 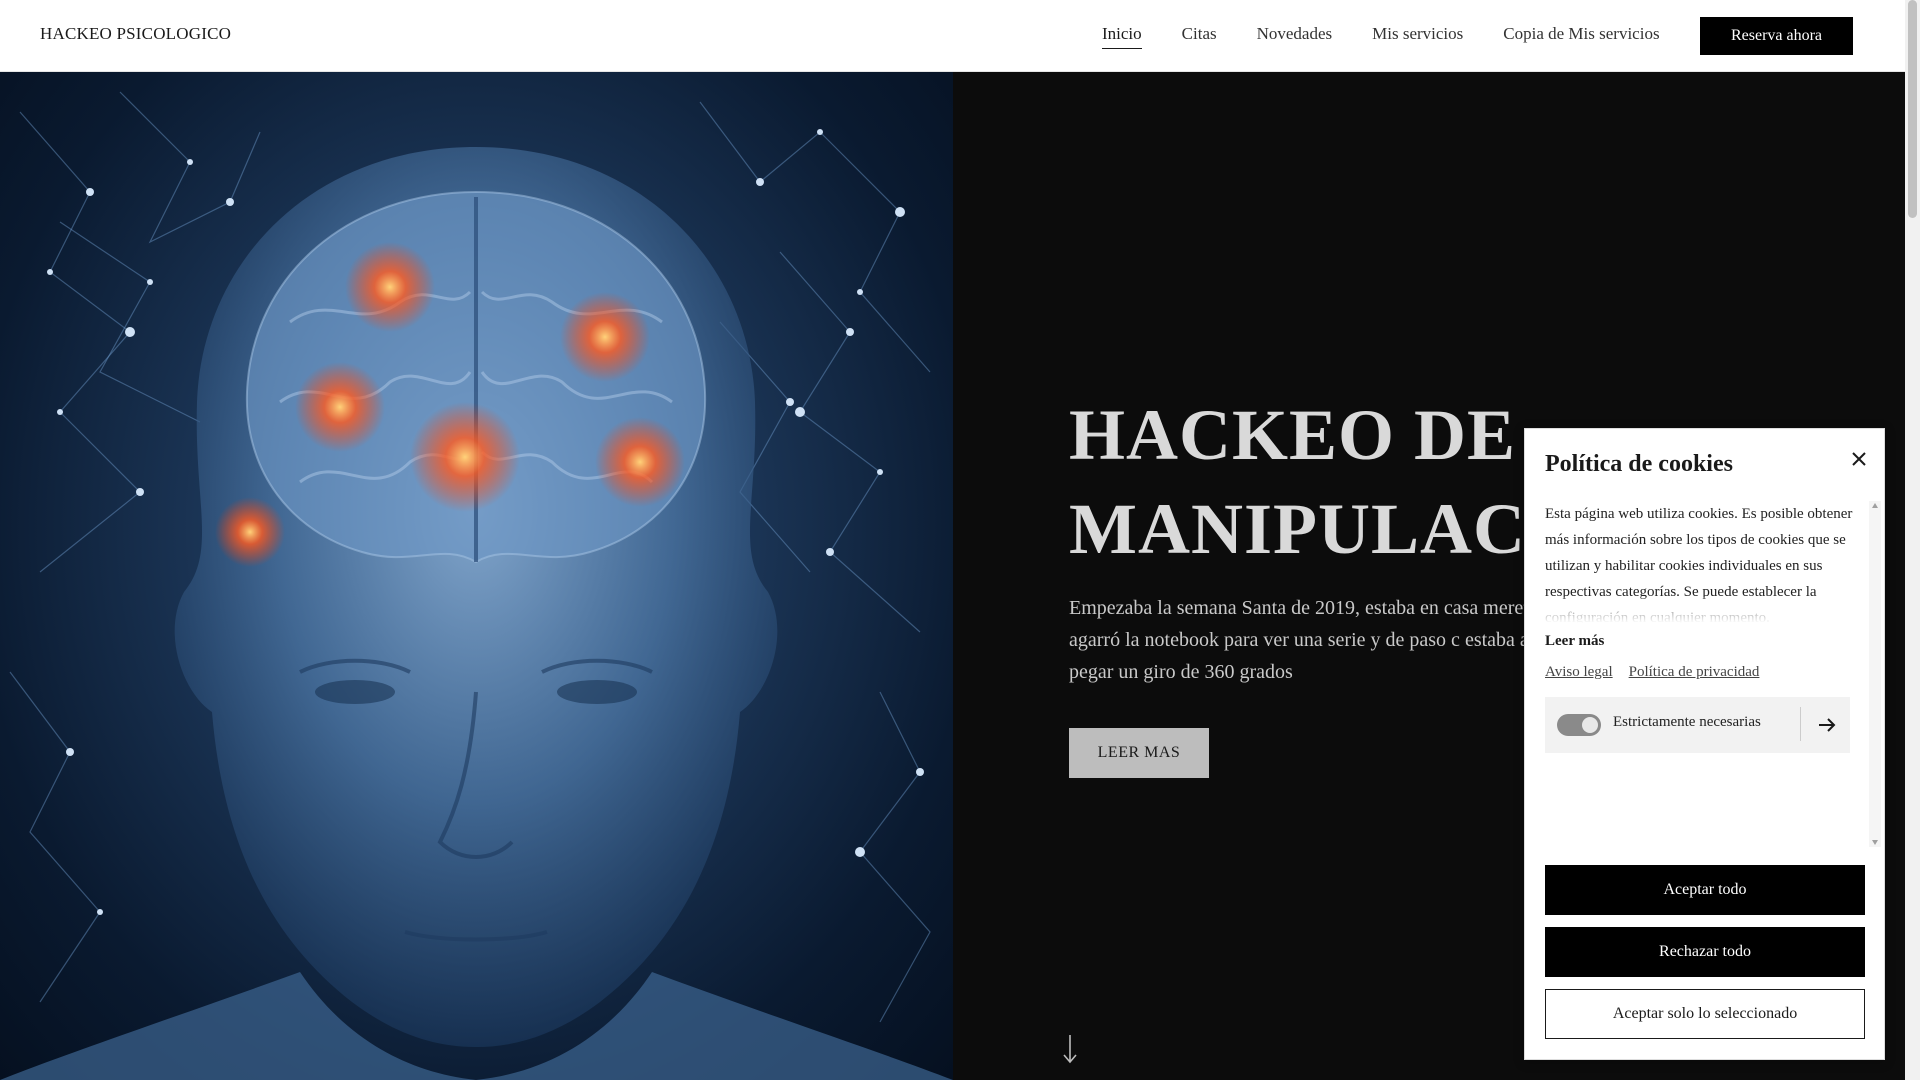 What do you see at coordinates (1827, 725) in the screenshot?
I see `arrow-right-icon` at bounding box center [1827, 725].